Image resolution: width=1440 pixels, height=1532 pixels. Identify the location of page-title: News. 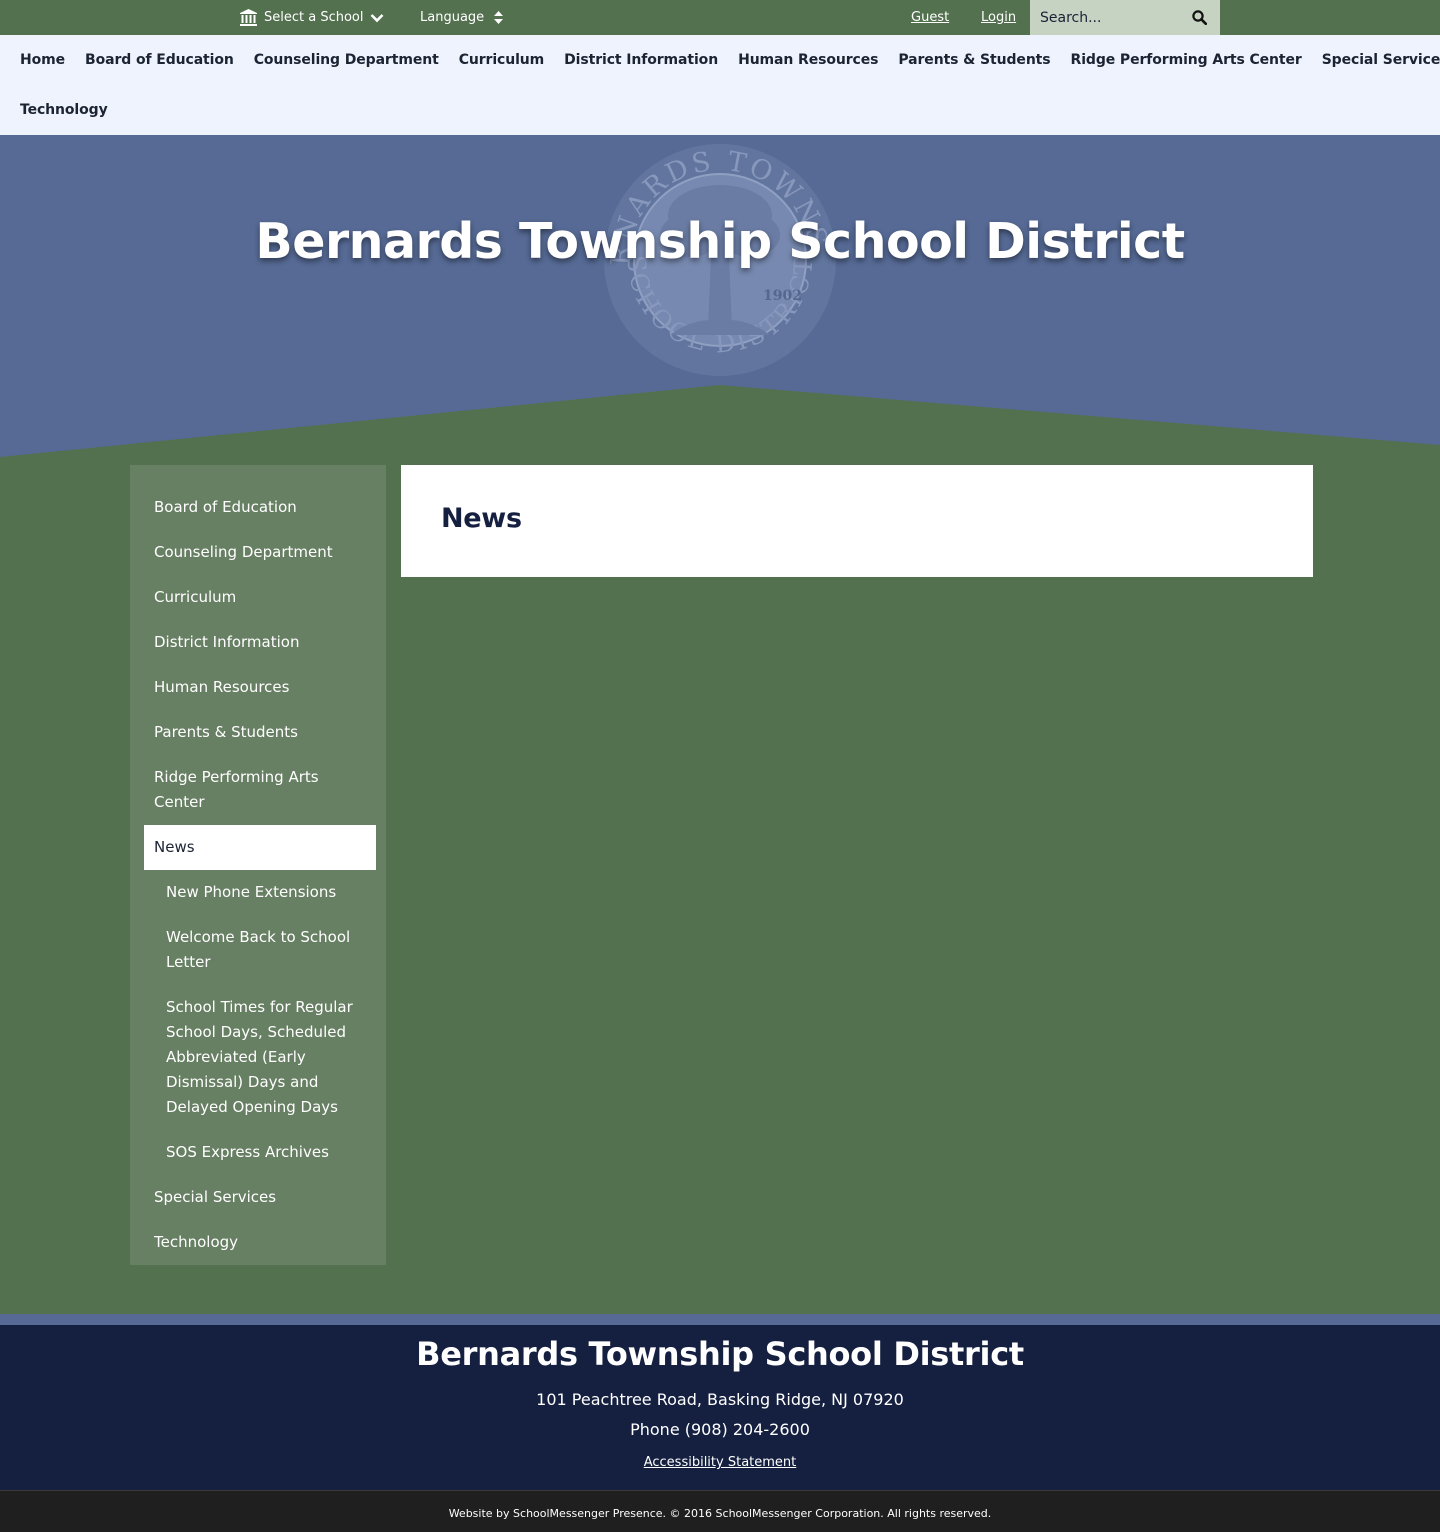
(481, 518).